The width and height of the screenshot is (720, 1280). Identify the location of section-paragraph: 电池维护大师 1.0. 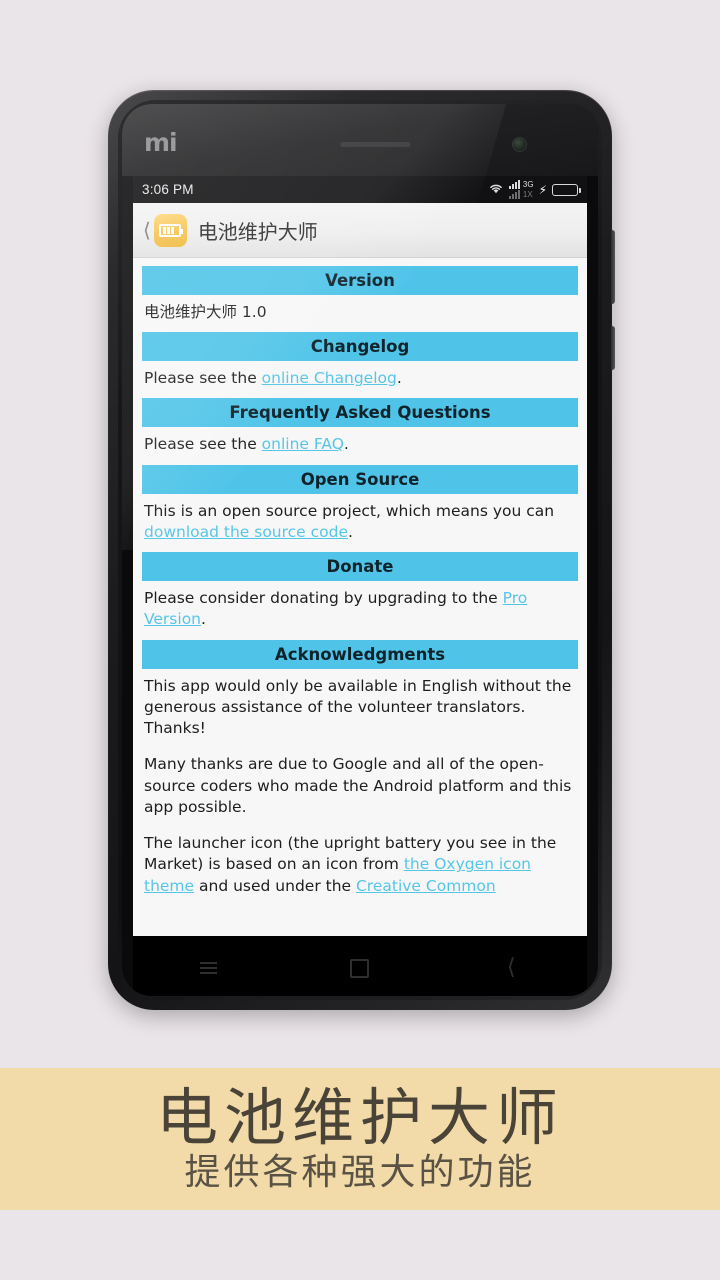
(361, 312).